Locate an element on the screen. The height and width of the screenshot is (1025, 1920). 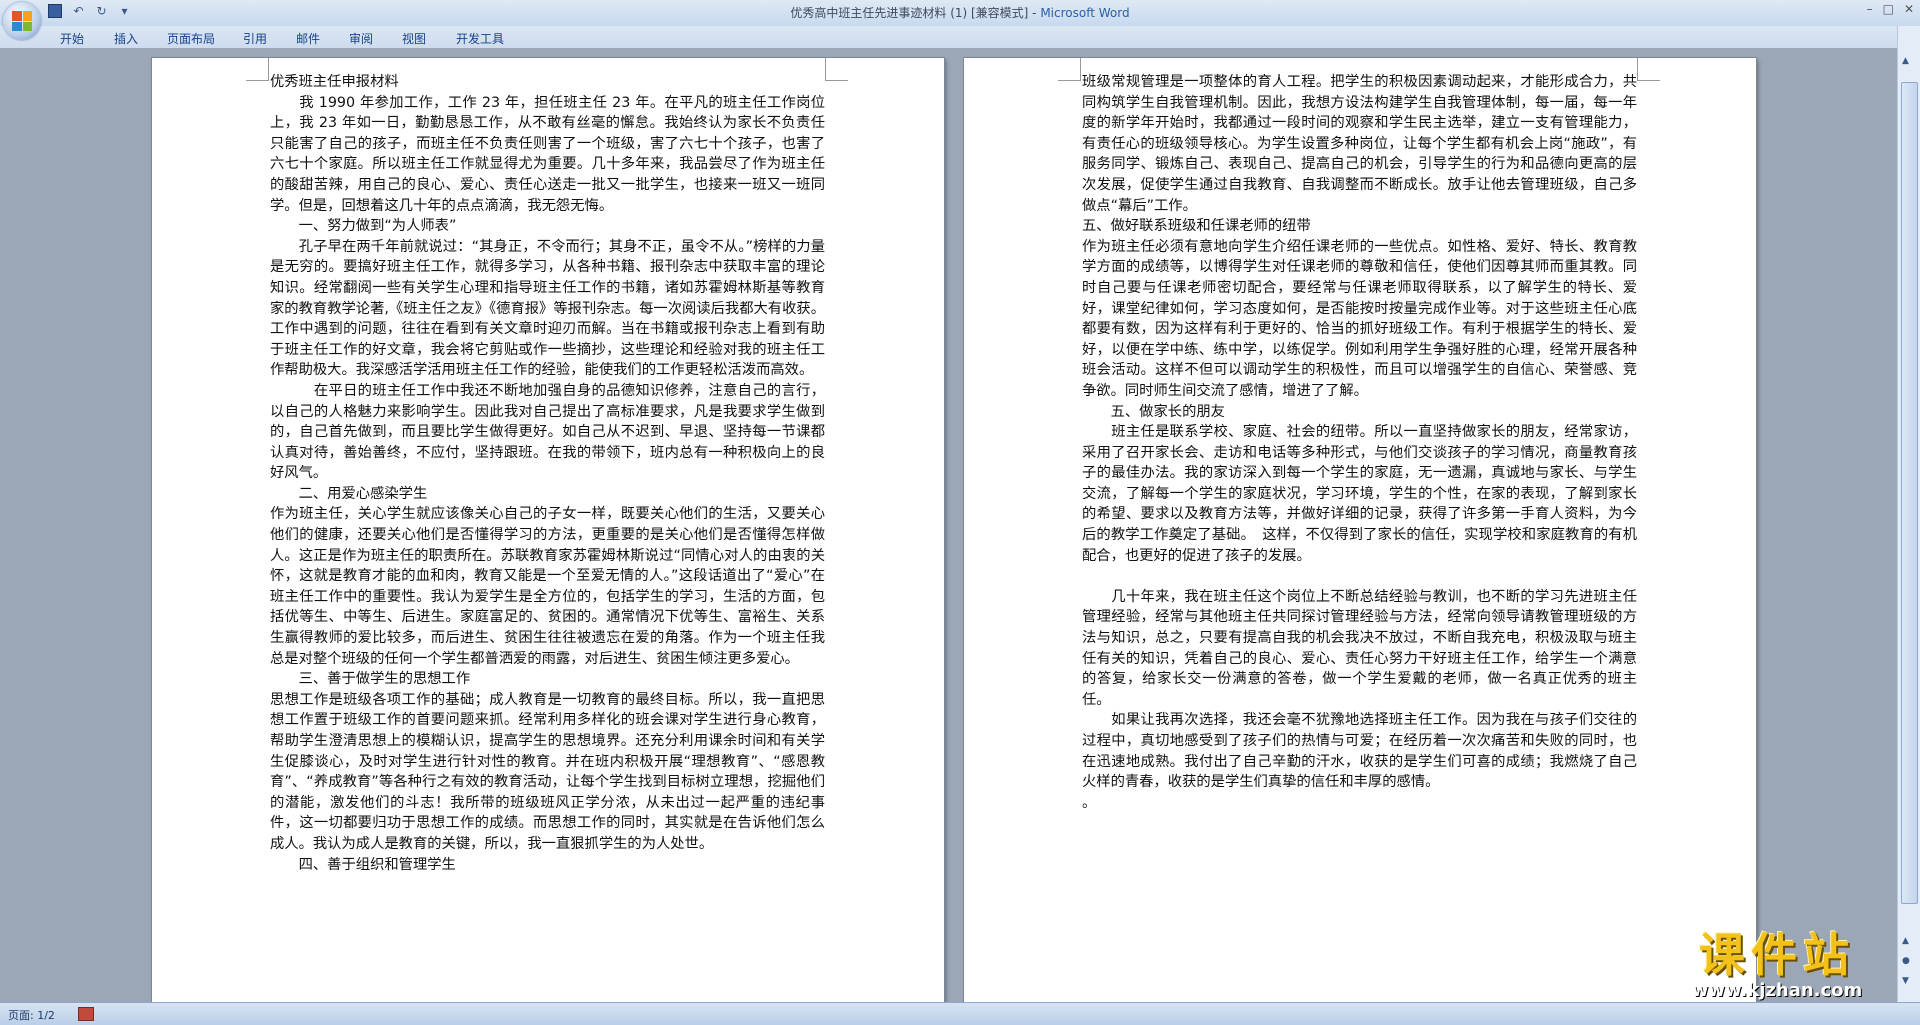
tab-view: 视图 is located at coordinates (414, 38).